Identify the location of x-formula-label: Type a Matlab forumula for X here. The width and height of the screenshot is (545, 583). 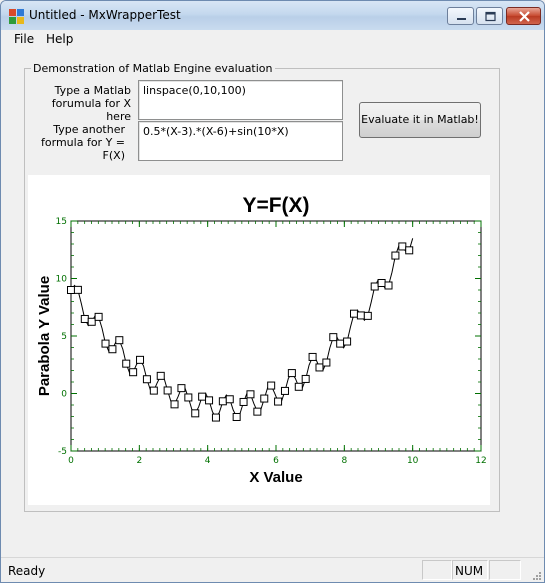
(81, 103).